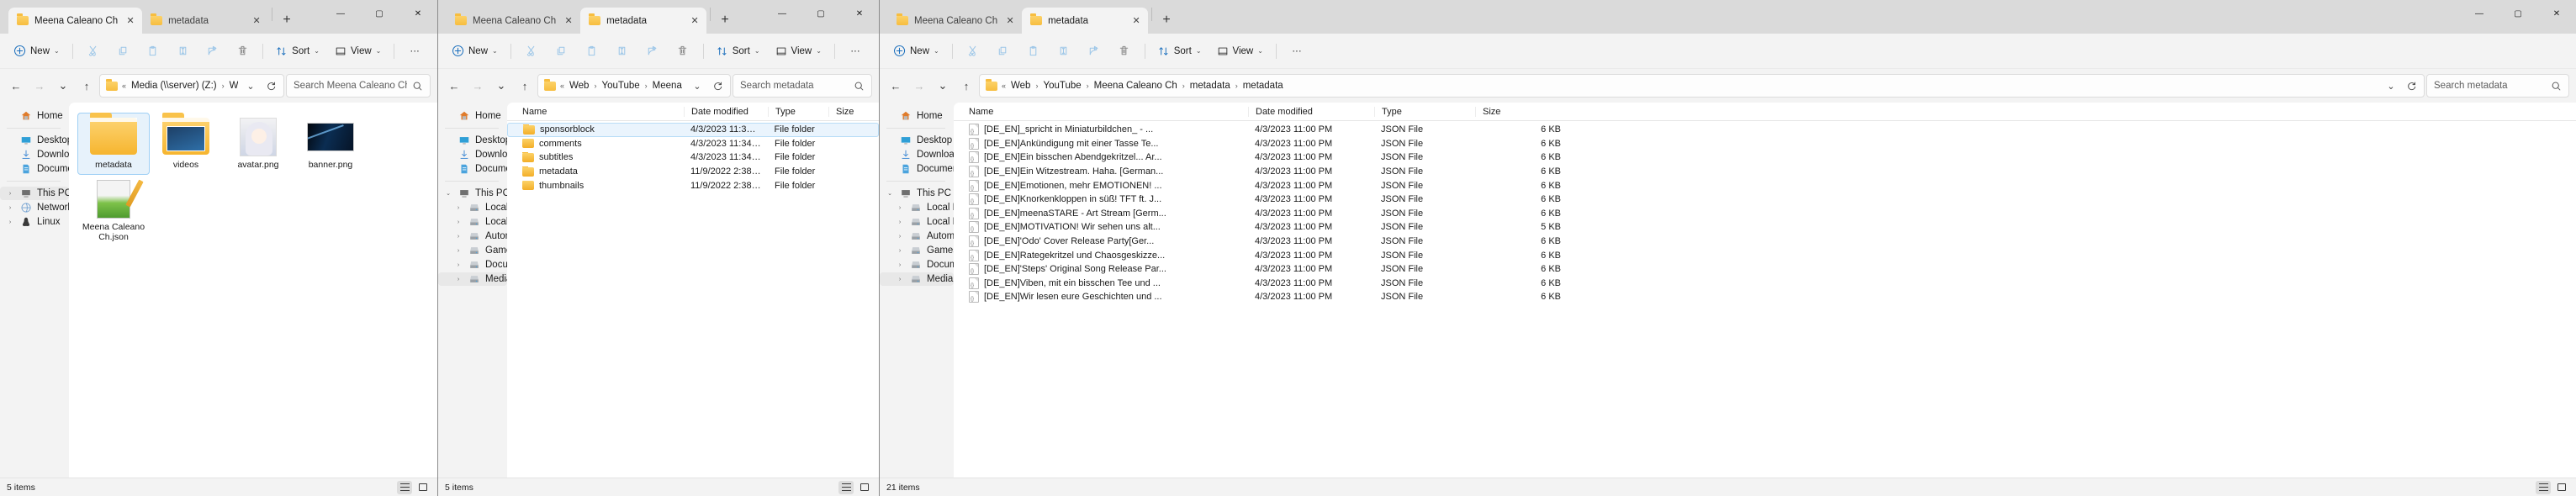  What do you see at coordinates (34, 207) in the screenshot?
I see `sidebar-item-network: › Network` at bounding box center [34, 207].